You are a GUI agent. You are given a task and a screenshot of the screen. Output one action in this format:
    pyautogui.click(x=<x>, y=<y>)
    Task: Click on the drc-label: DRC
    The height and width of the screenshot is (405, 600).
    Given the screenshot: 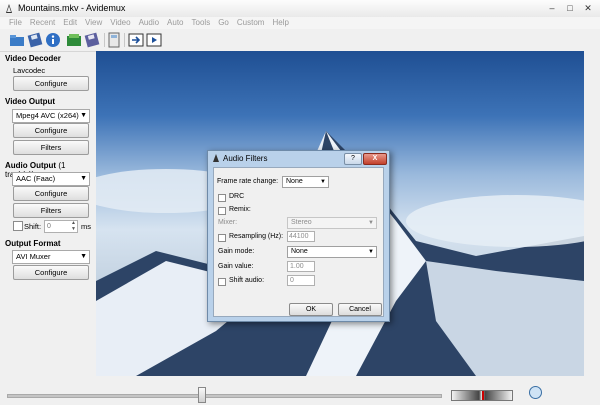 What is the action you would take?
    pyautogui.click(x=237, y=196)
    